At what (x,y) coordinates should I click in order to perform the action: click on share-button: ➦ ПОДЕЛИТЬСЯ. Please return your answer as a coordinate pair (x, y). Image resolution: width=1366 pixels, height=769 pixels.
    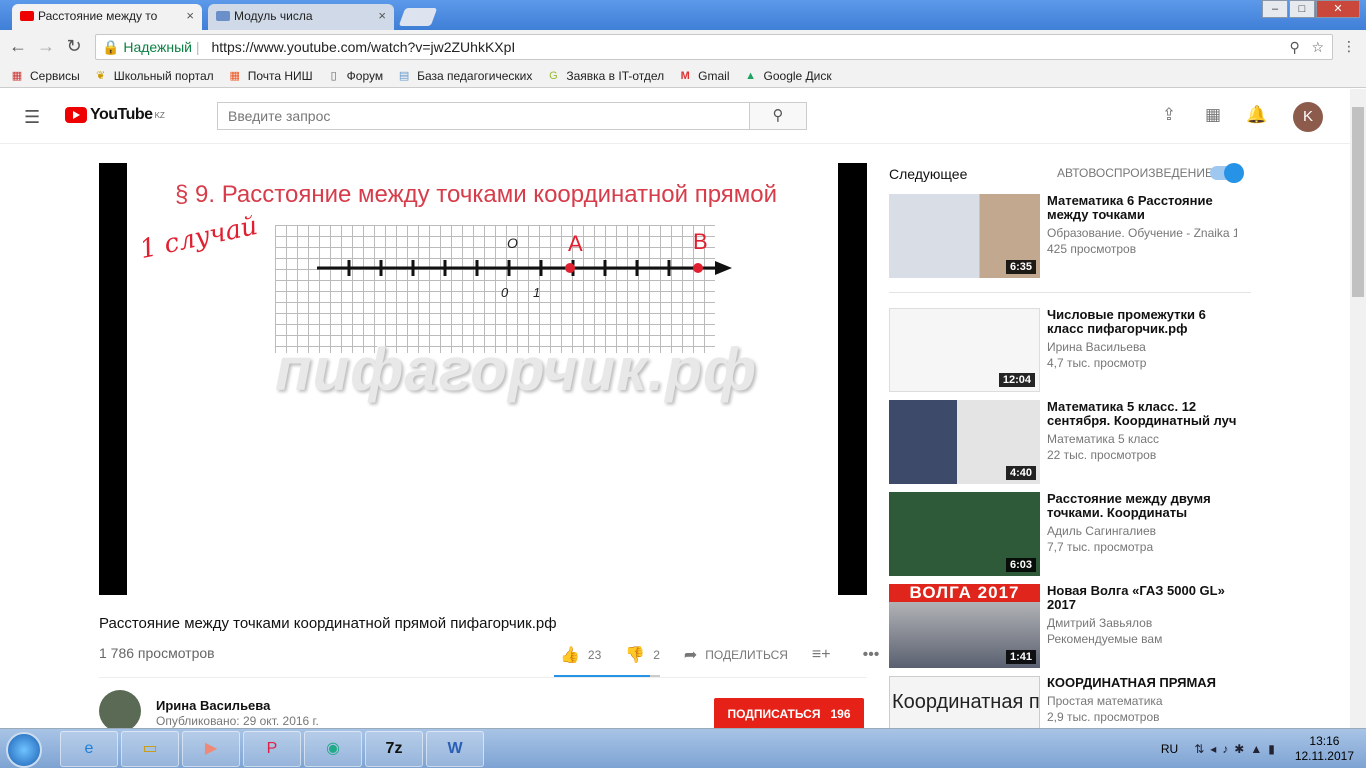
    Looking at the image, I should click on (736, 655).